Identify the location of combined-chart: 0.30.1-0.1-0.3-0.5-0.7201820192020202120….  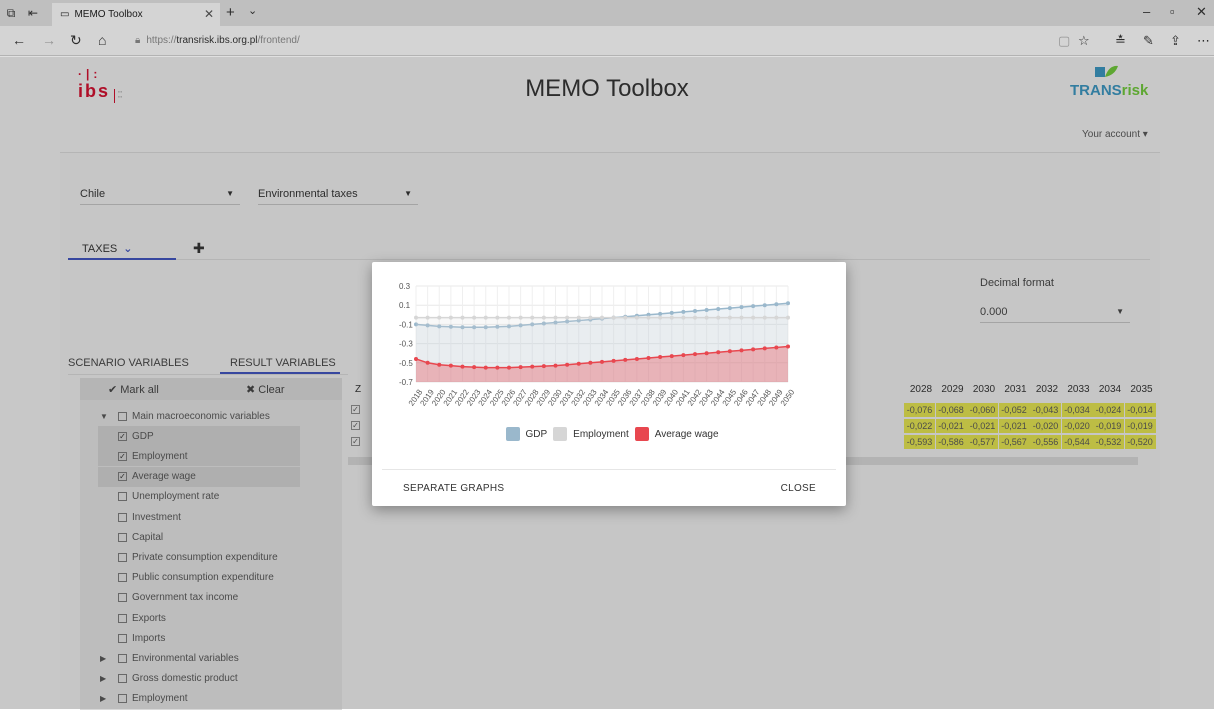
(598, 345).